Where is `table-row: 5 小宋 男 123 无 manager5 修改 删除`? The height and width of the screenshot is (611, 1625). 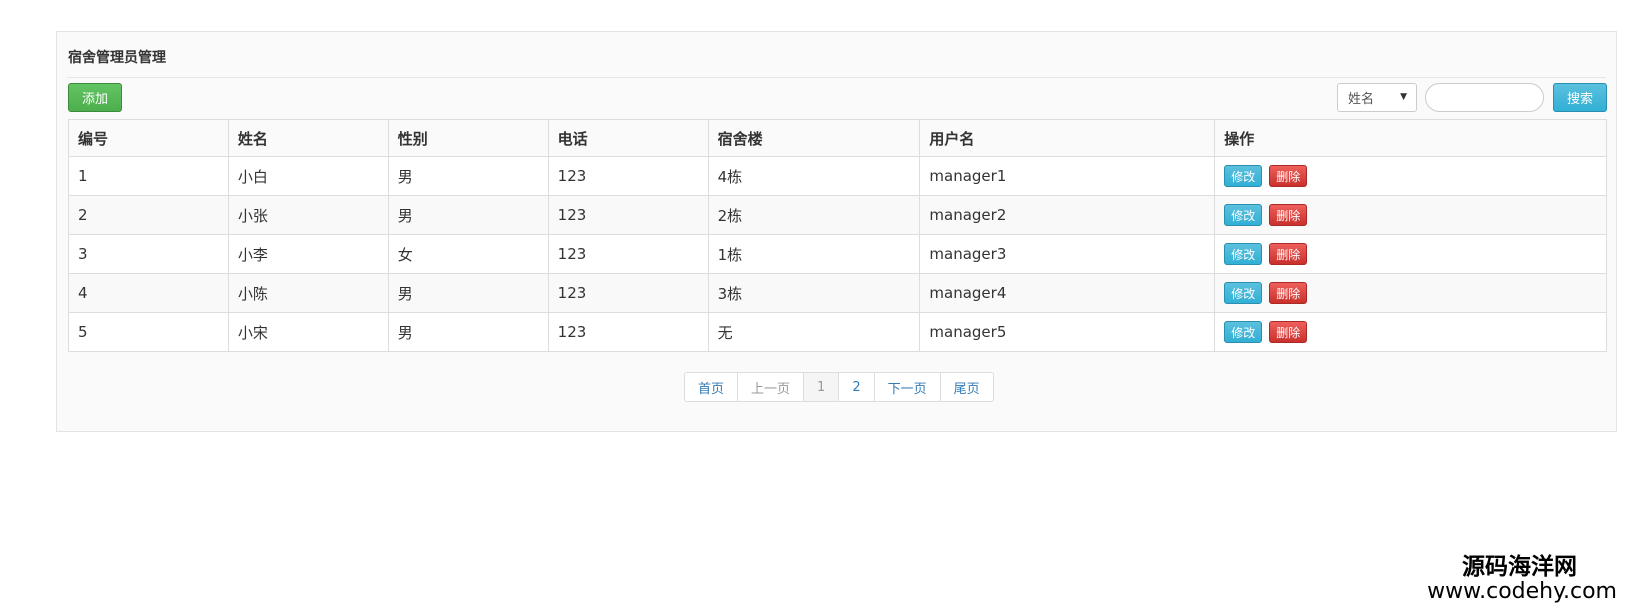 table-row: 5 小宋 男 123 无 manager5 修改 删除 is located at coordinates (837, 332).